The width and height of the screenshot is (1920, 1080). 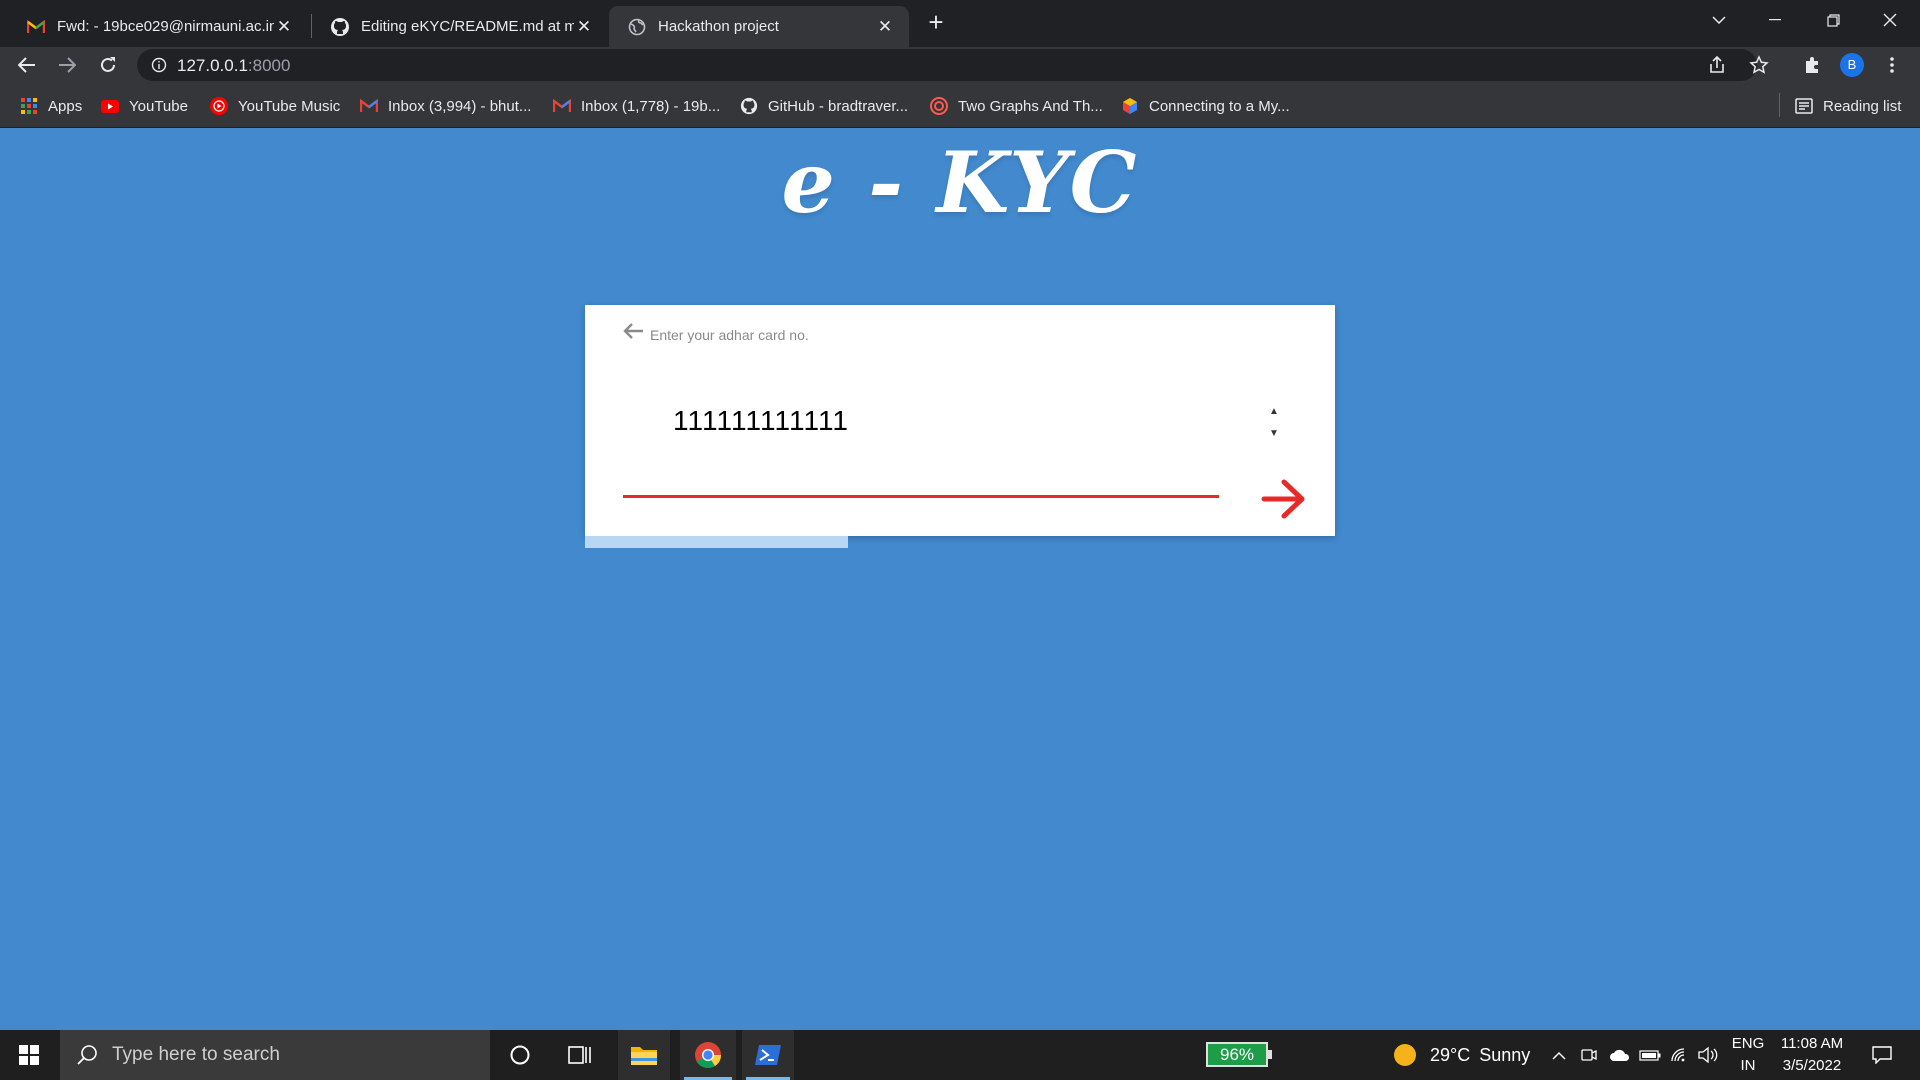 I want to click on back-button, so click(x=27, y=65).